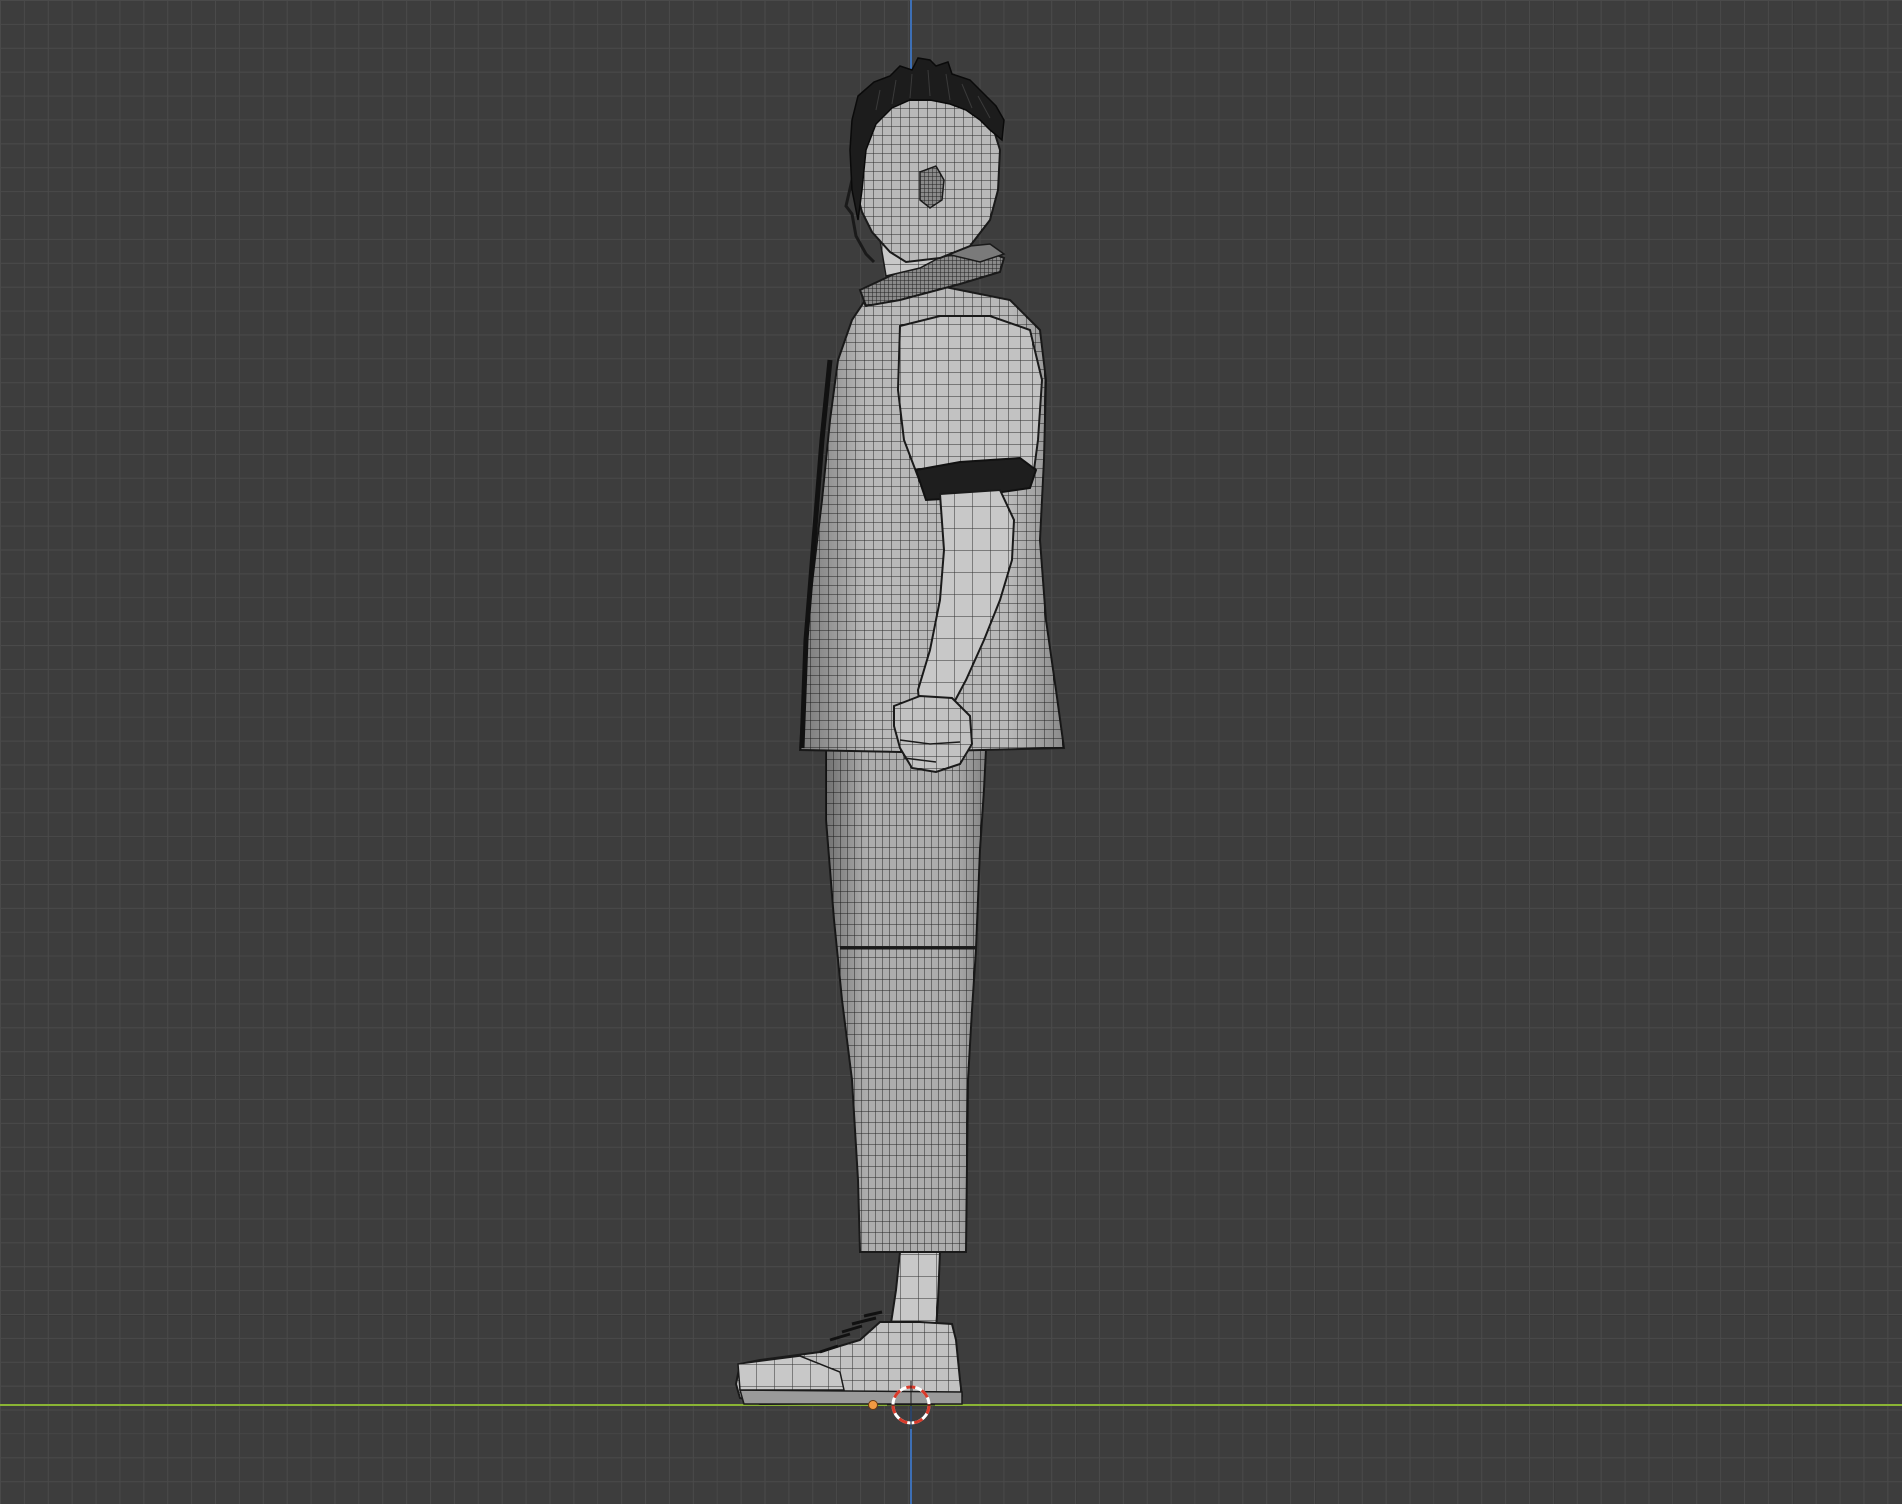 This screenshot has height=1504, width=1902. I want to click on ear-mesh, so click(932, 187).